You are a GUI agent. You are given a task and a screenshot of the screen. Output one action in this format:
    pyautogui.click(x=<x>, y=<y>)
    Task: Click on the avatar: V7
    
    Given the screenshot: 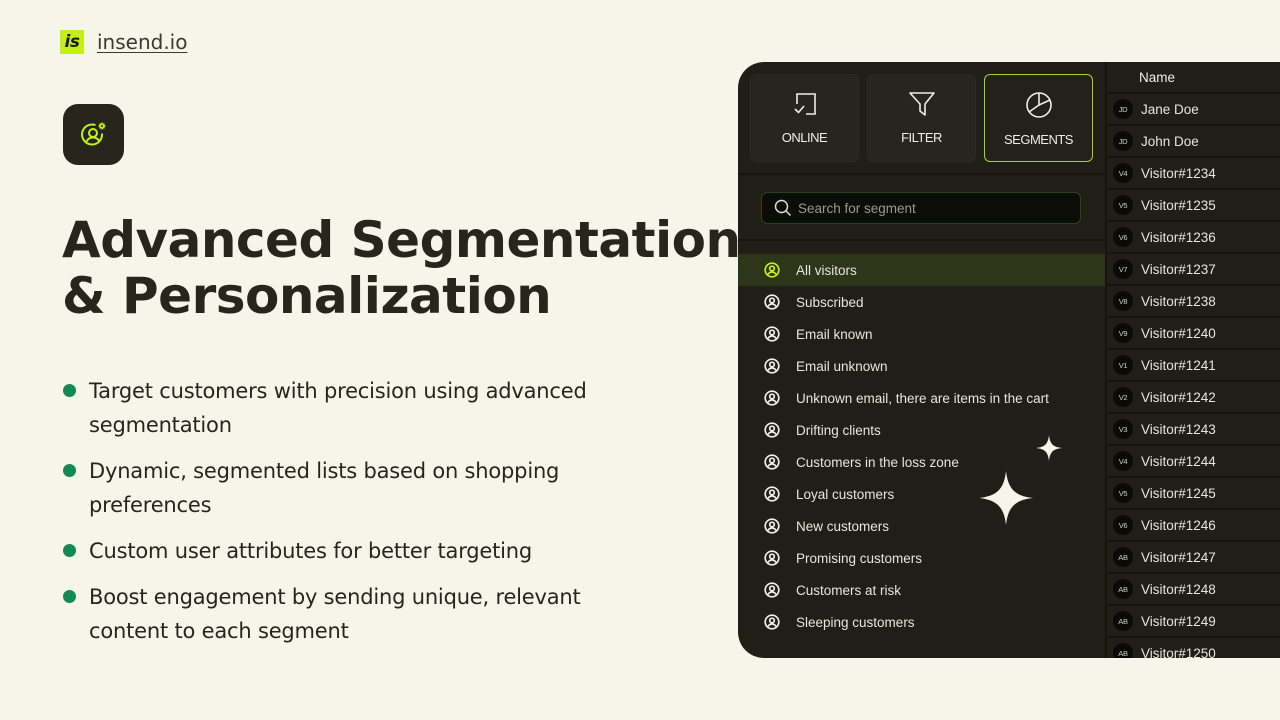 What is the action you would take?
    pyautogui.click(x=1123, y=269)
    